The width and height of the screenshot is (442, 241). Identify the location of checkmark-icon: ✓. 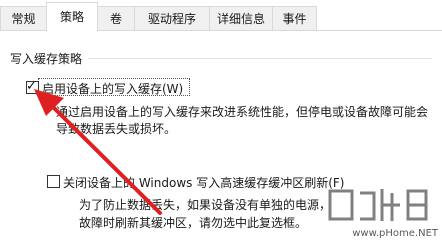
(31, 86).